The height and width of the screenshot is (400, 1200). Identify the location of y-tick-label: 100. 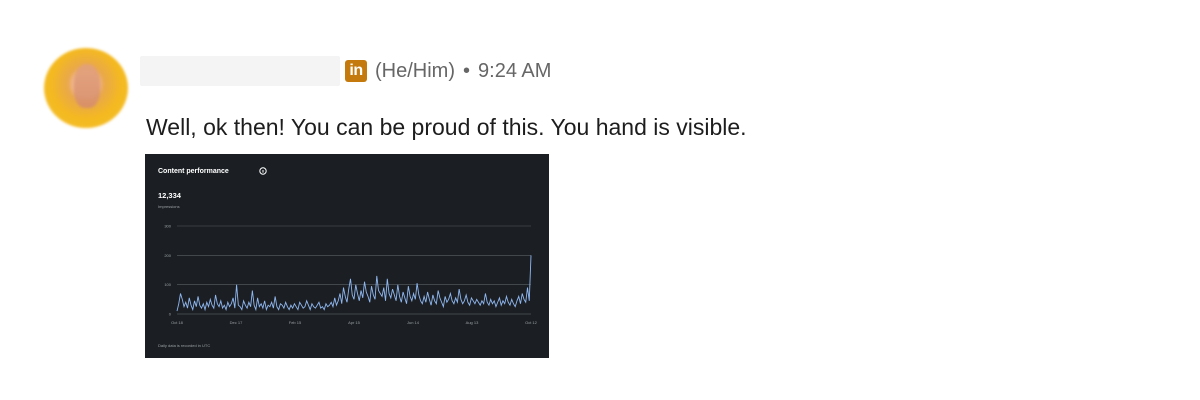
(167, 284).